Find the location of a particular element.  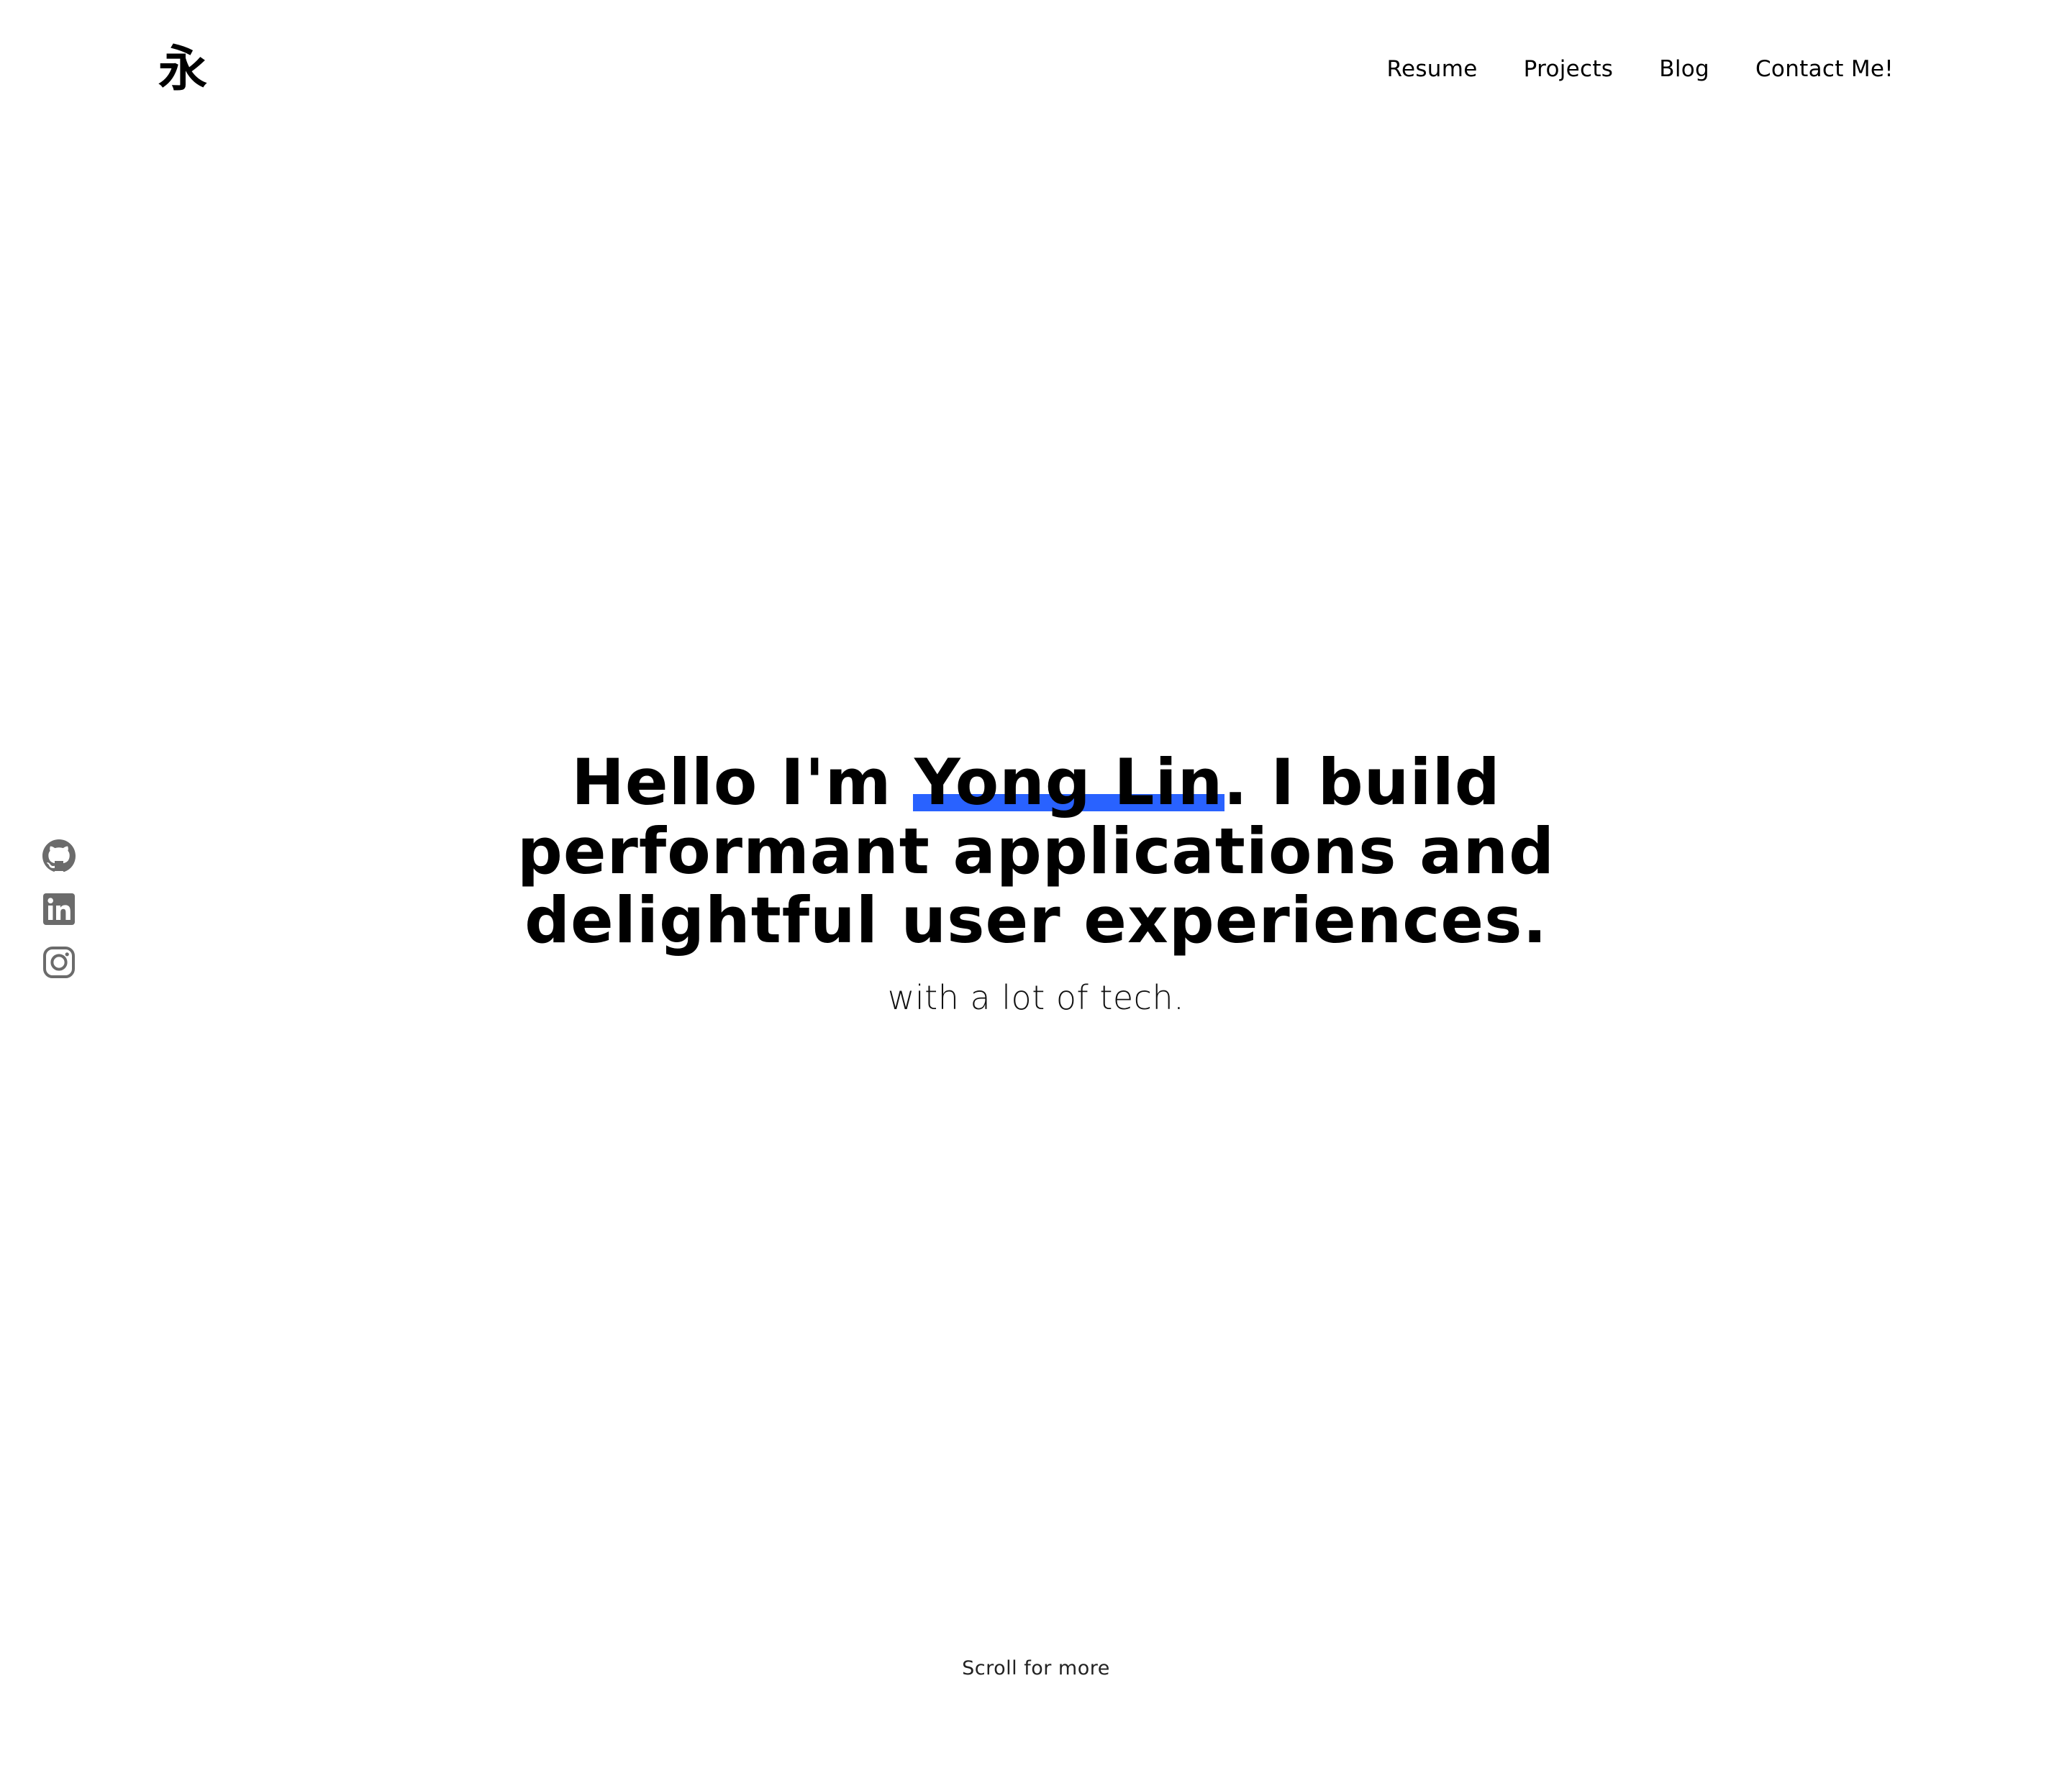

nav-link-resume: Resume is located at coordinates (1432, 69).